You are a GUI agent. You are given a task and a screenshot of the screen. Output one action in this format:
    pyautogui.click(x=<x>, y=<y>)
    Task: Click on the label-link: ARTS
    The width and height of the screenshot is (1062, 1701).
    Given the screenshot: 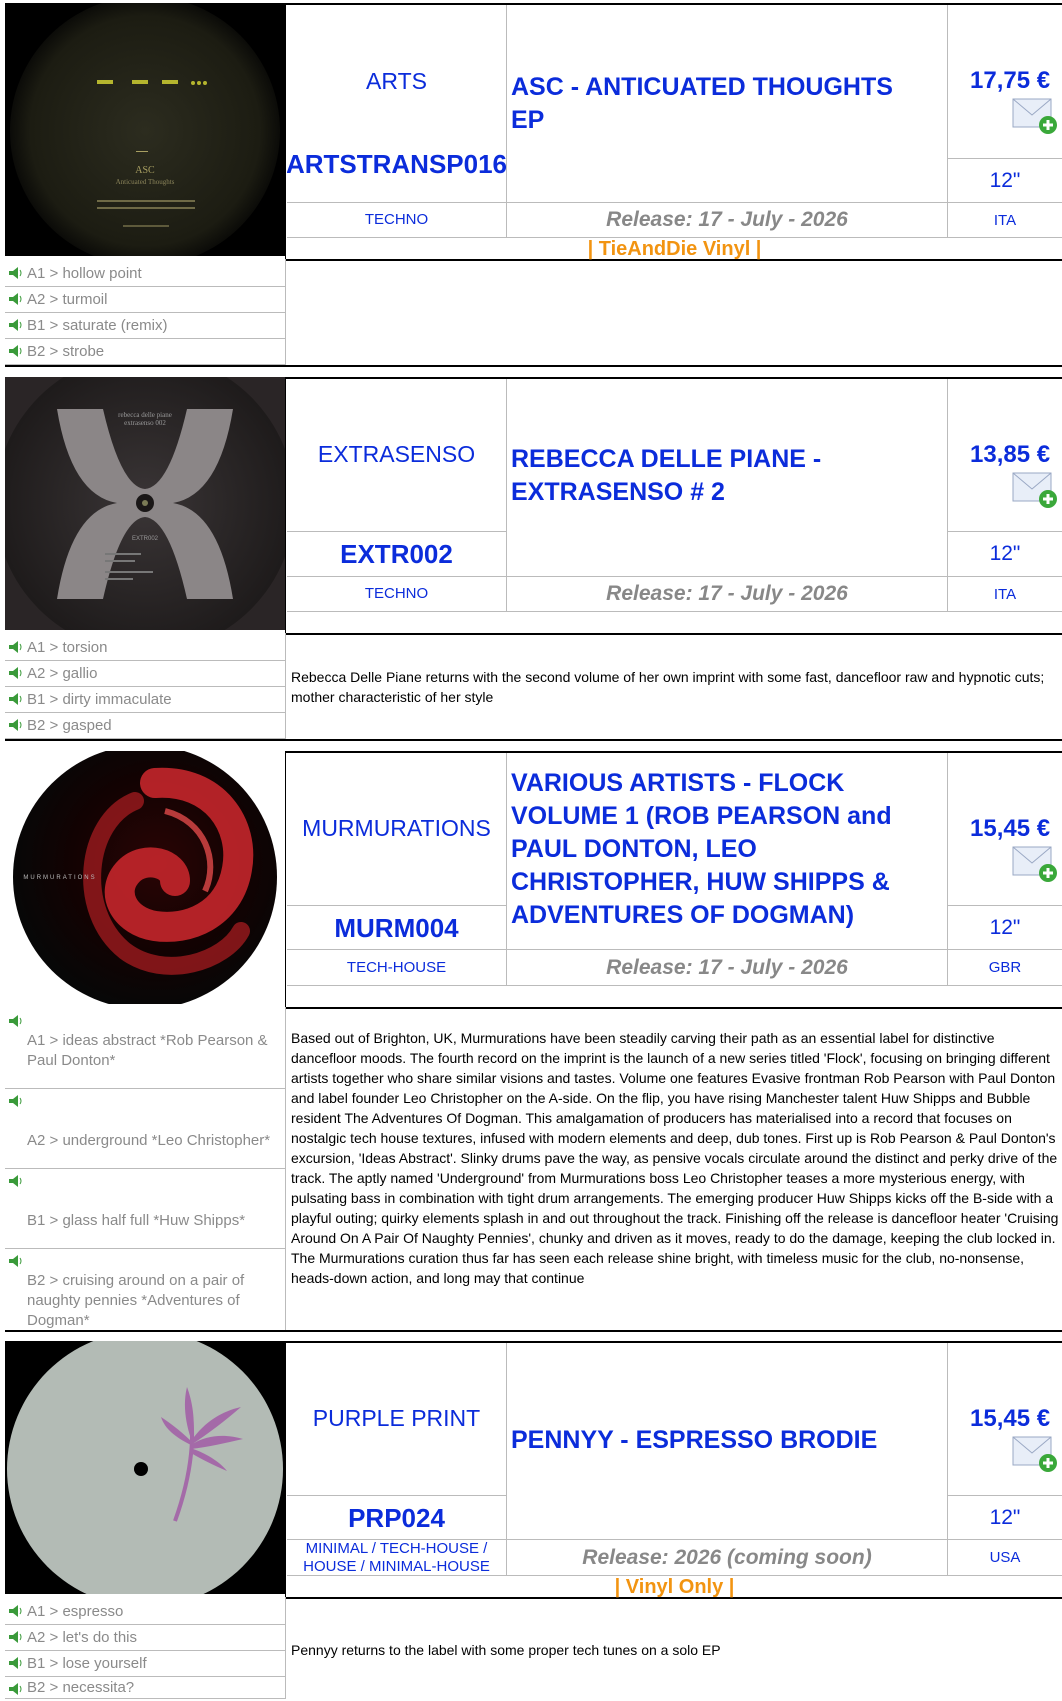 What is the action you would take?
    pyautogui.click(x=396, y=81)
    